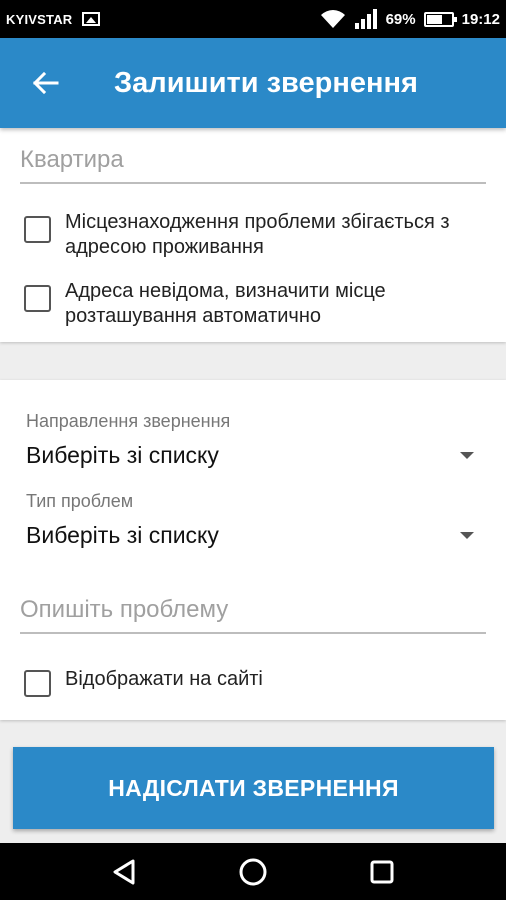 The height and width of the screenshot is (900, 506). What do you see at coordinates (365, 19) in the screenshot?
I see `signal-icon` at bounding box center [365, 19].